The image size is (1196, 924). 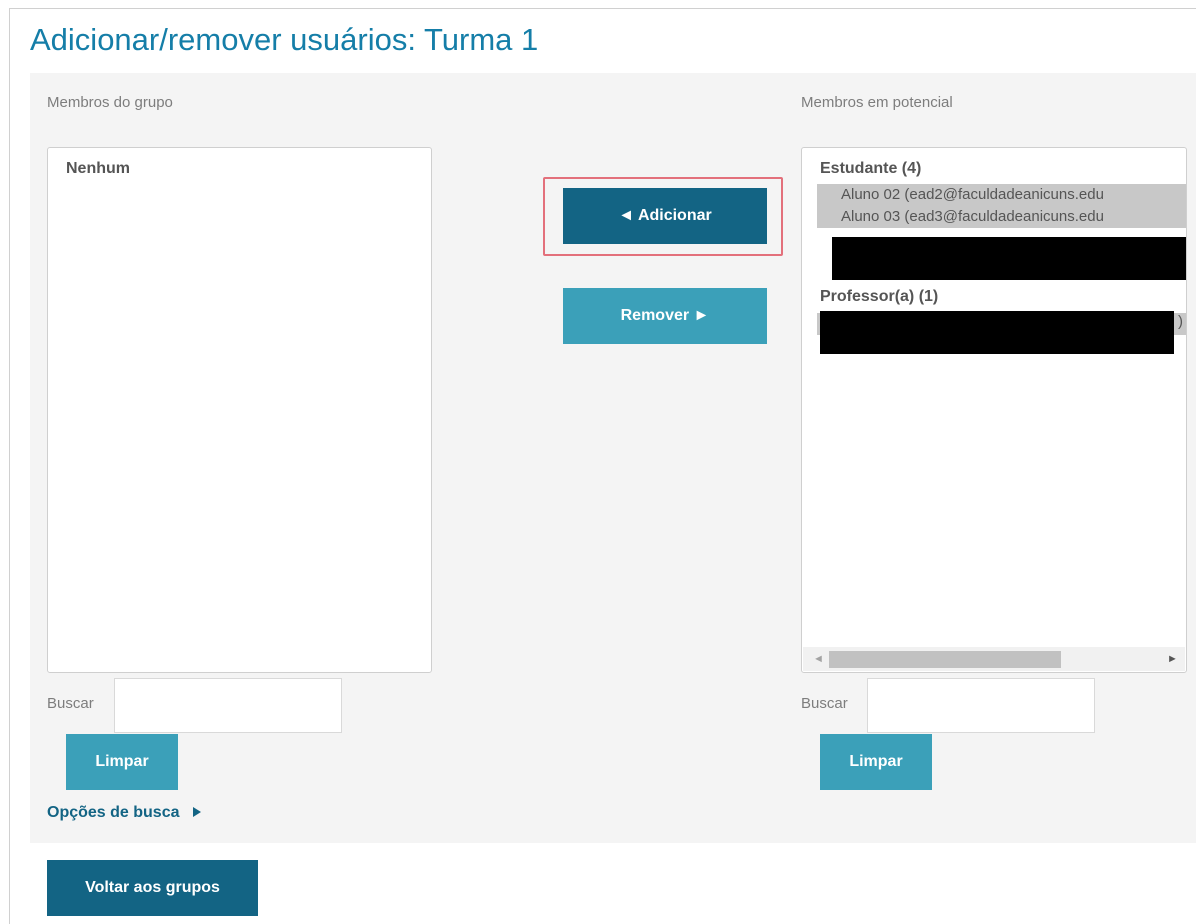 I want to click on list-item: Aluno 03 (ead3@faculdadeanicuns.edu, so click(x=1001, y=217).